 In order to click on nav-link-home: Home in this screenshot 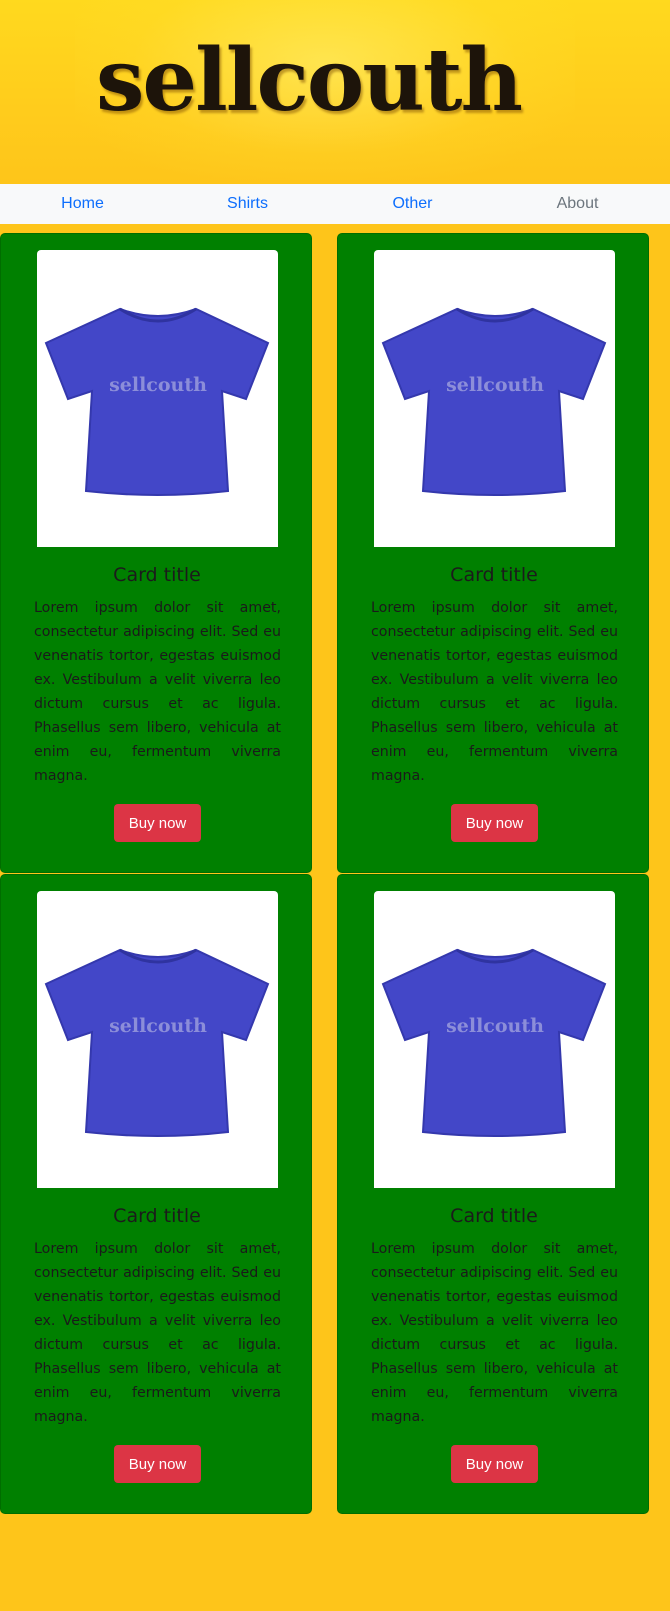, I will do `click(82, 204)`.